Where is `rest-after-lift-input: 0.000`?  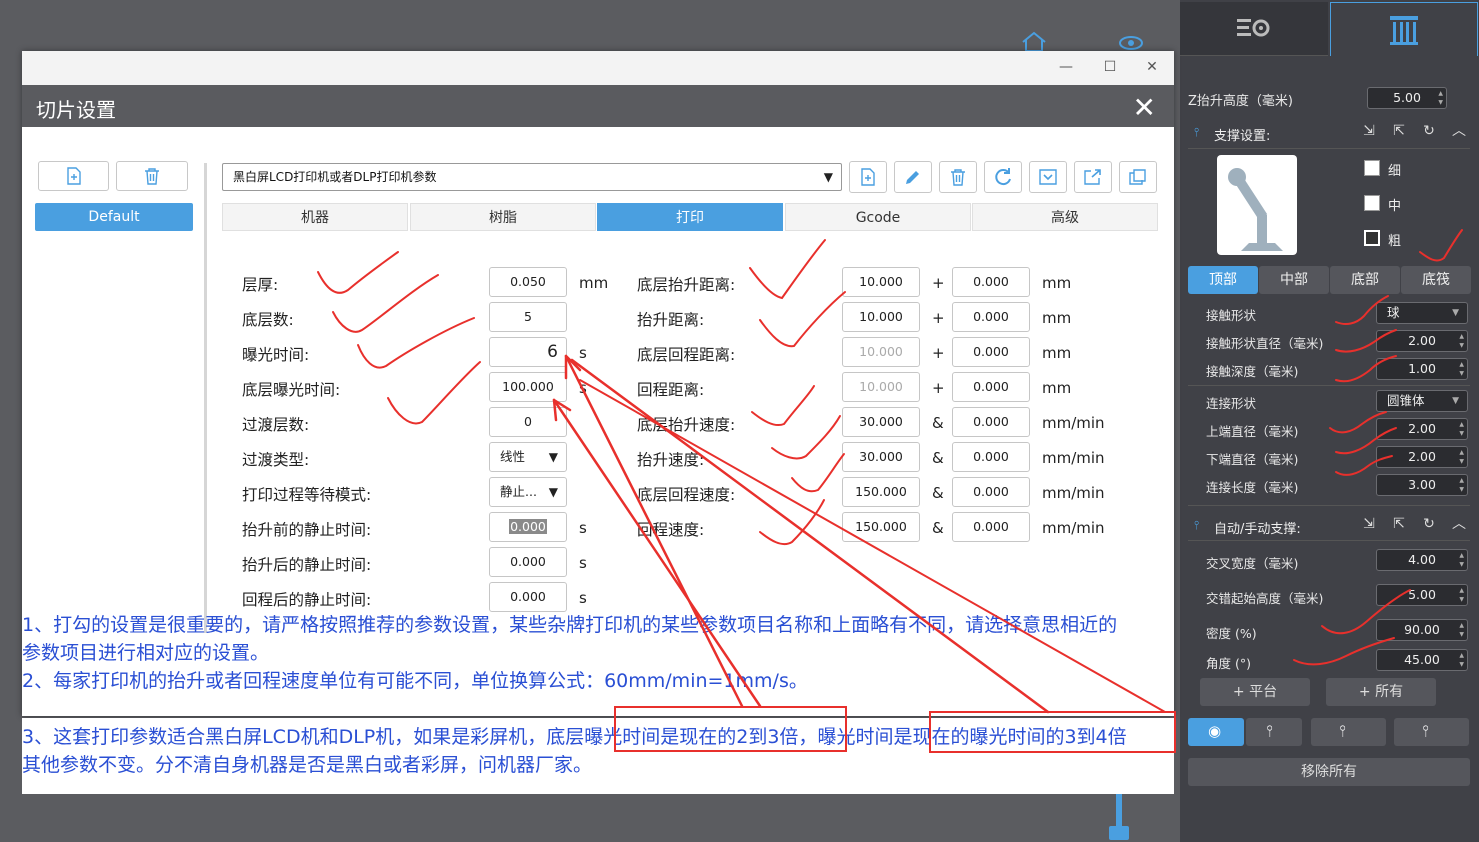
rest-after-lift-input: 0.000 is located at coordinates (528, 562).